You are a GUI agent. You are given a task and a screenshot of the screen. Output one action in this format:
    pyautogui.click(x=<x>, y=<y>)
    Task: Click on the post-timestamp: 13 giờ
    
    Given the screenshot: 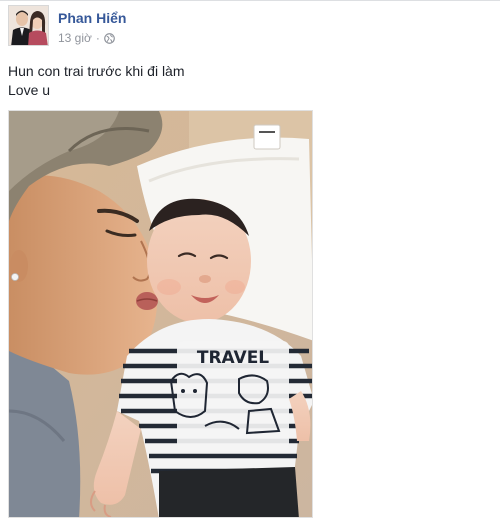 What is the action you would take?
    pyautogui.click(x=75, y=38)
    